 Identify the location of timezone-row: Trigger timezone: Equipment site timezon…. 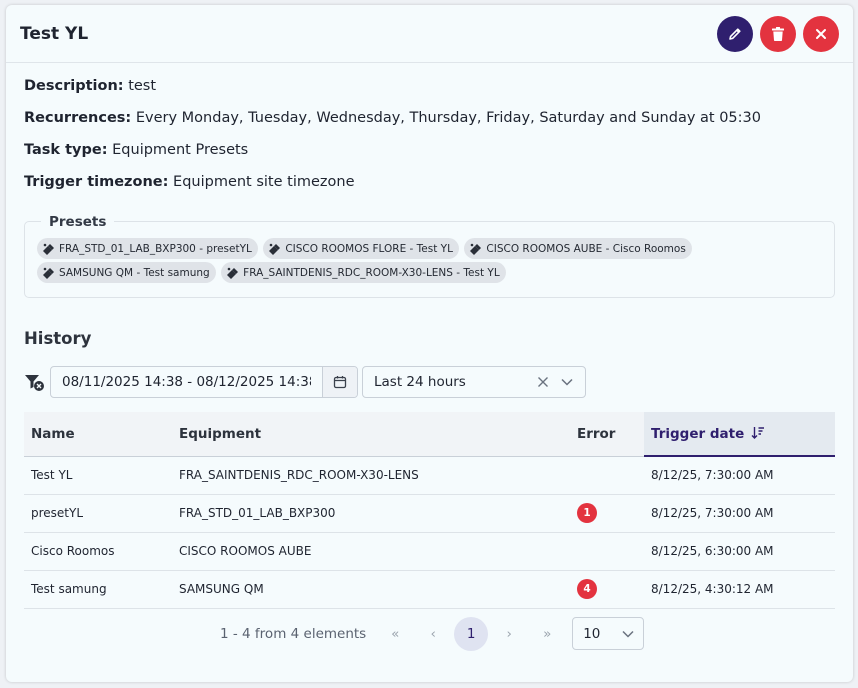
(429, 189).